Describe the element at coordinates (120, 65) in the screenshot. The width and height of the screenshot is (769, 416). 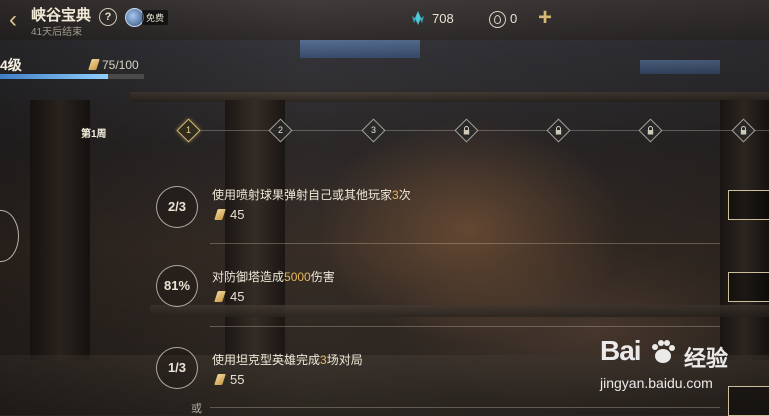
I see `level-progress-text: 75/100` at that location.